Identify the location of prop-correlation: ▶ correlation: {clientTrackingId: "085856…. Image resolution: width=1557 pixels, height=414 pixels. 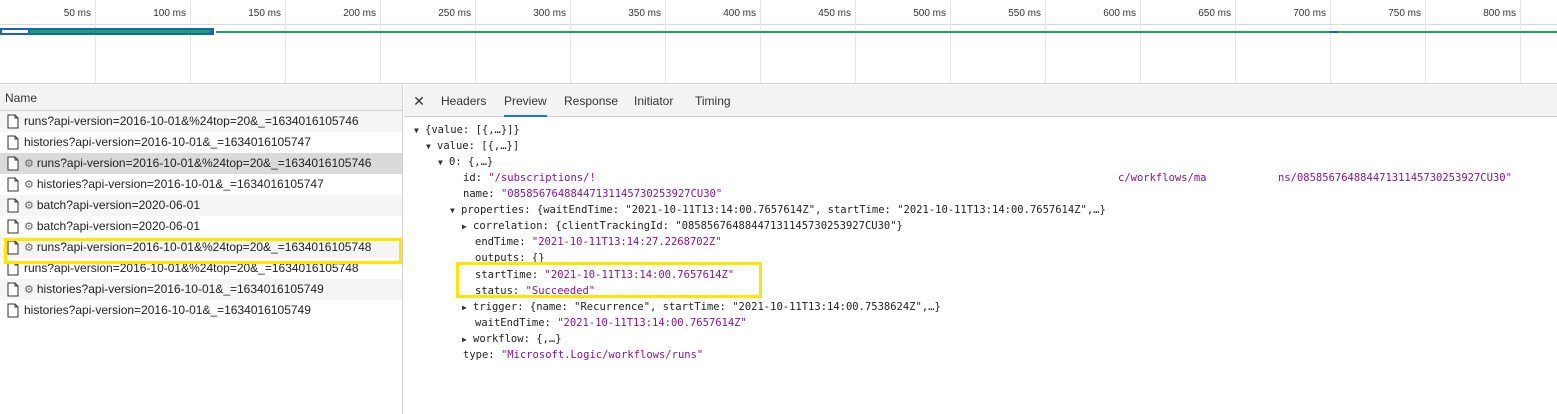
(682, 226).